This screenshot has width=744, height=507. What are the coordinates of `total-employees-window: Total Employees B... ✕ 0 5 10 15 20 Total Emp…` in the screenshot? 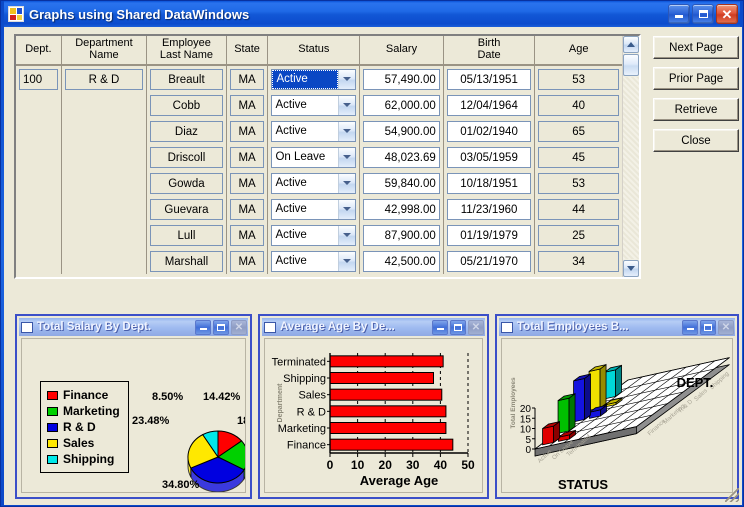 It's located at (617, 406).